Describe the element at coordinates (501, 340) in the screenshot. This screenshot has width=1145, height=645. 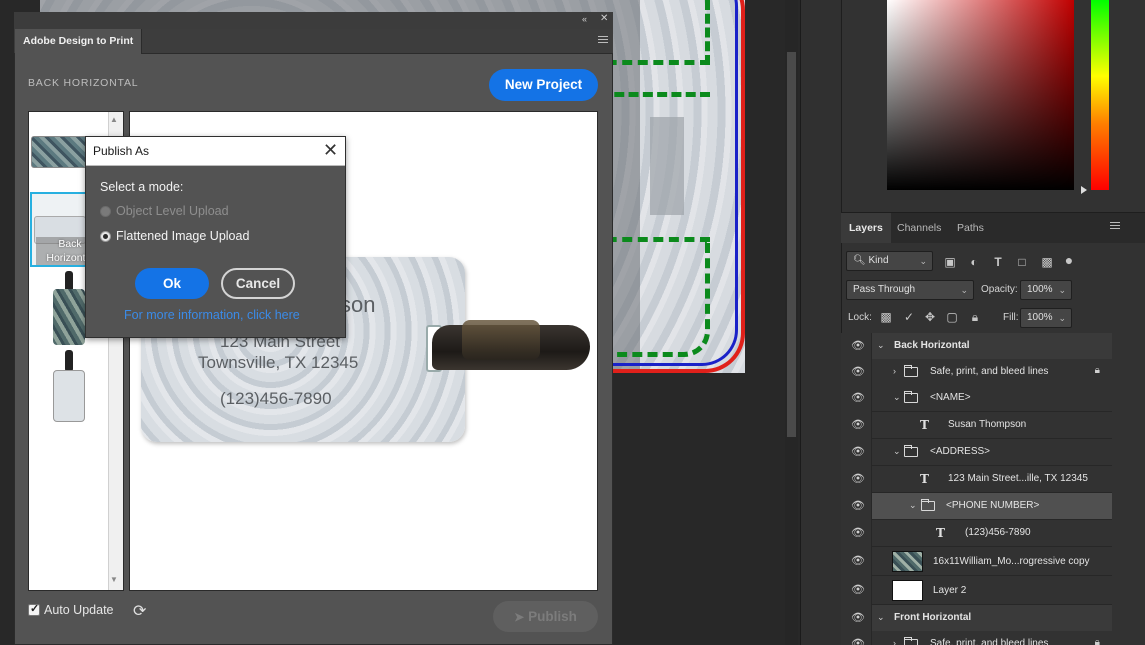
I see `strap-buckle` at that location.